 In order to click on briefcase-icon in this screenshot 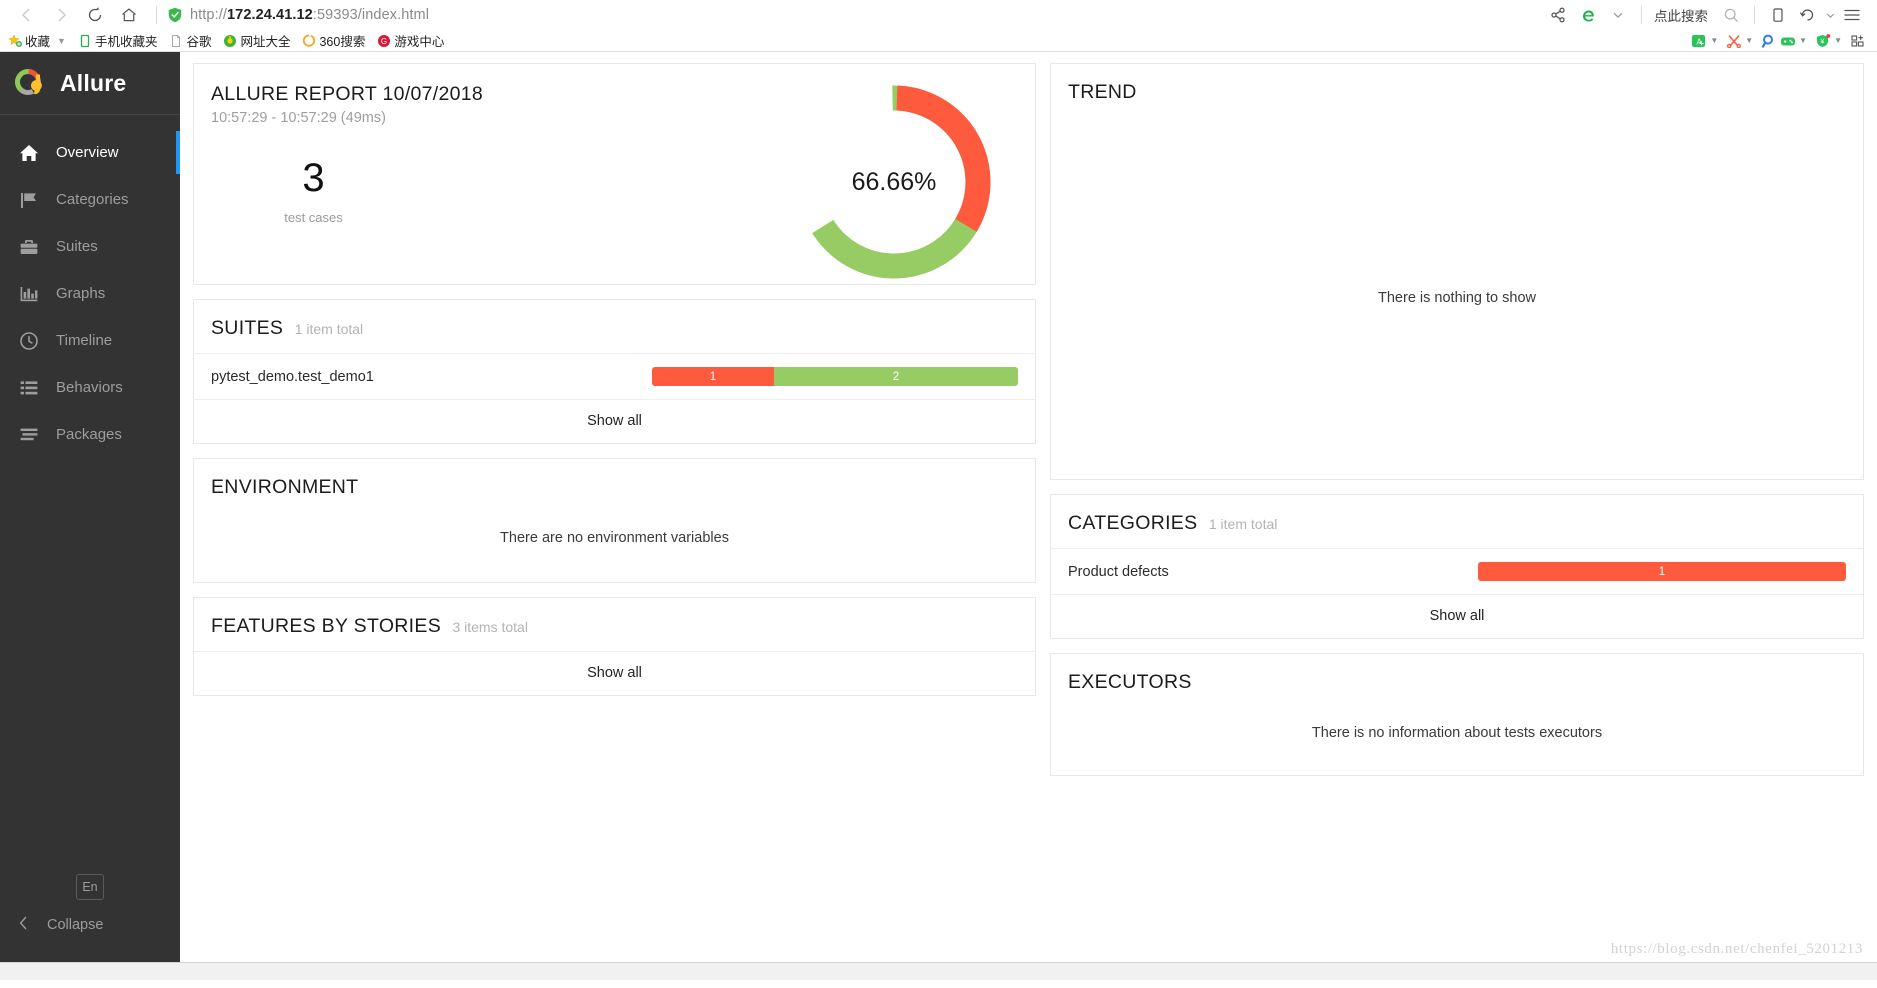, I will do `click(29, 247)`.